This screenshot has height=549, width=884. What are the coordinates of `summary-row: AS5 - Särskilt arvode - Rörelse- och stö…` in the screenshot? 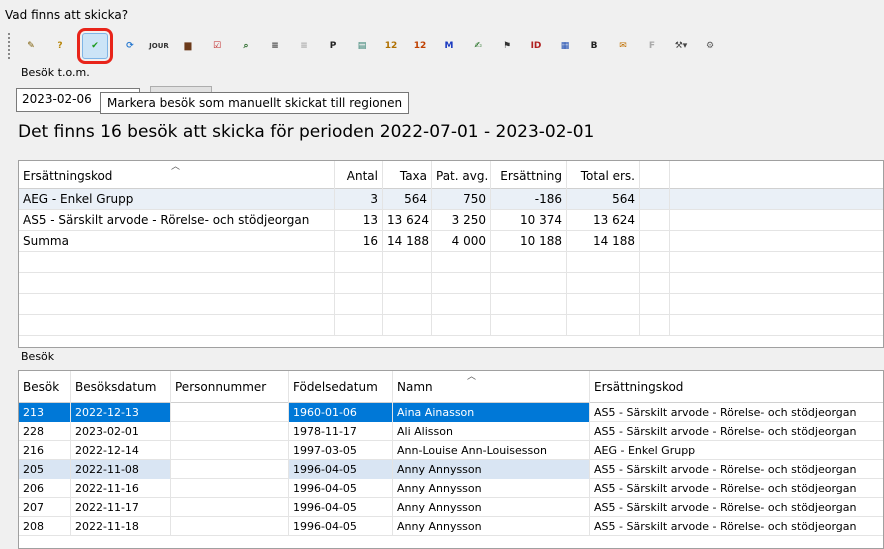 It's located at (451, 220).